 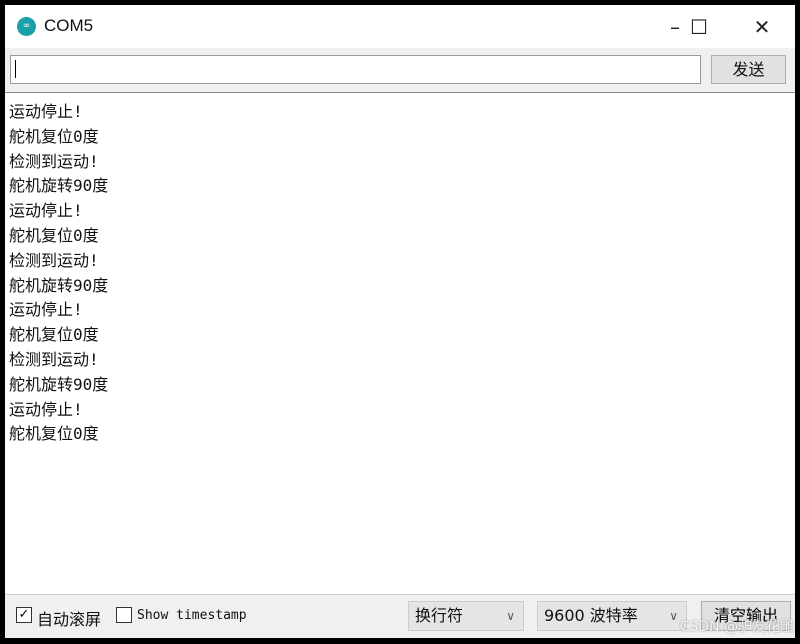 What do you see at coordinates (591, 615) in the screenshot?
I see `baud-rate-value: 9600 波特率` at bounding box center [591, 615].